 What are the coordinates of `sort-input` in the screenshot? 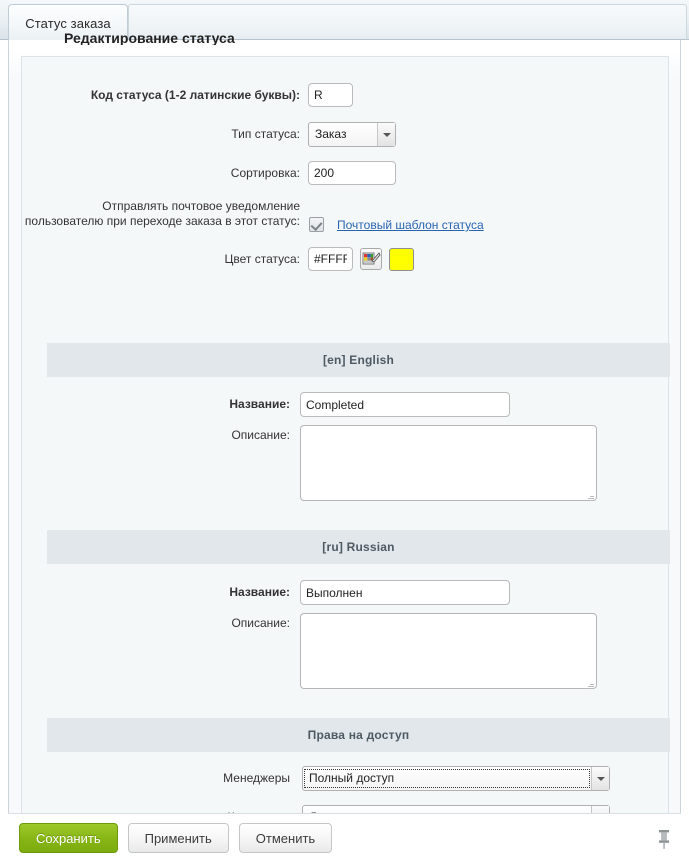 It's located at (352, 173).